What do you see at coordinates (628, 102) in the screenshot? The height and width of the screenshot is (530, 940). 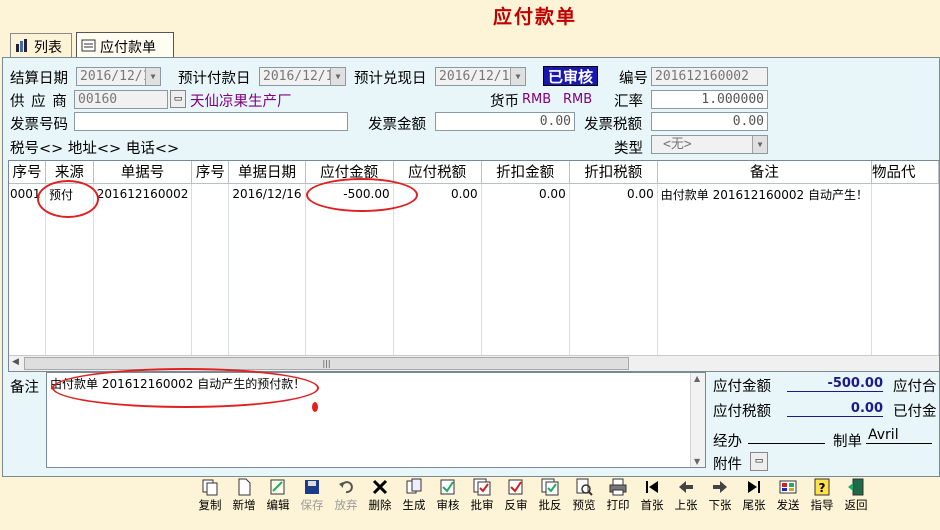 I see `rate-label: 汇率` at bounding box center [628, 102].